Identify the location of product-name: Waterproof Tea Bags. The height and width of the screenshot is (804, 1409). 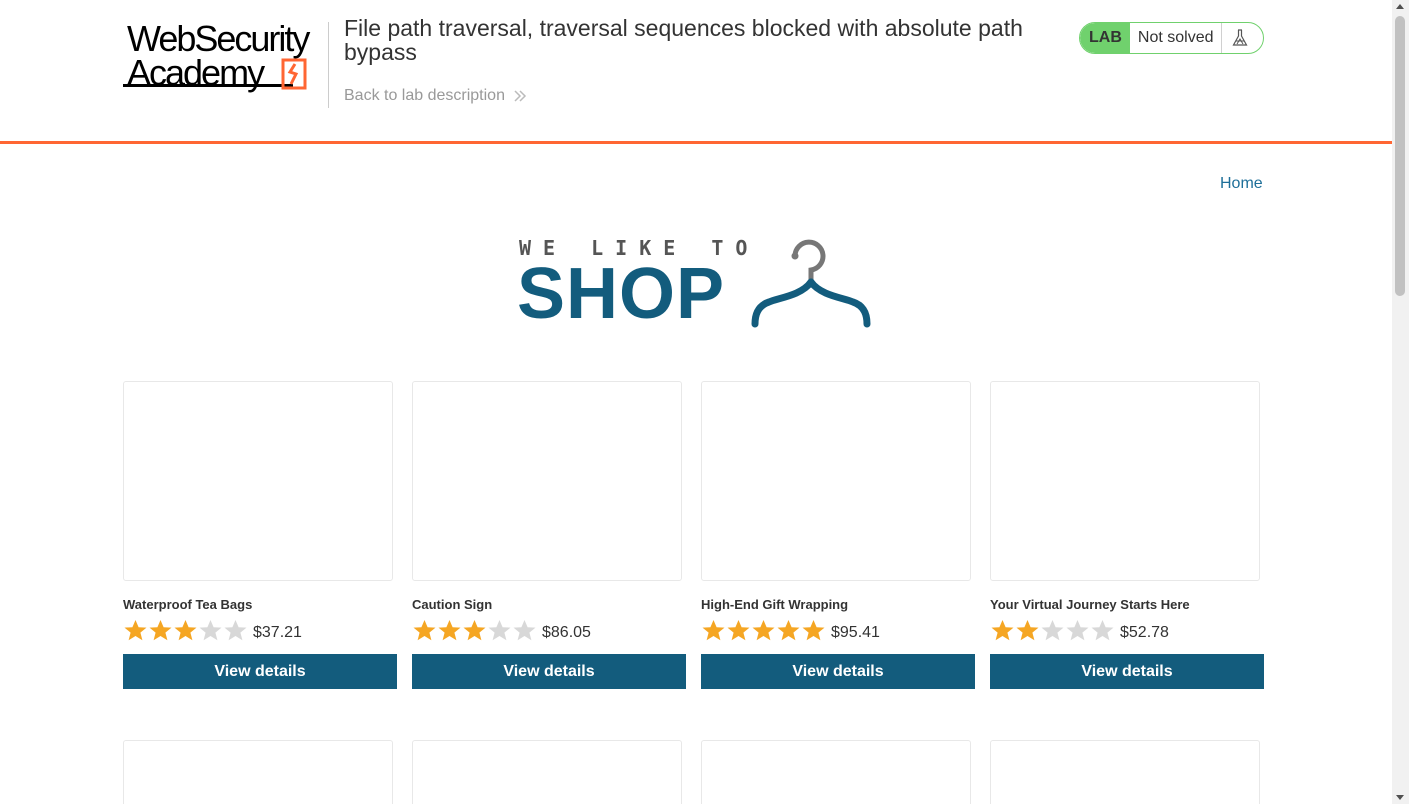
(188, 604).